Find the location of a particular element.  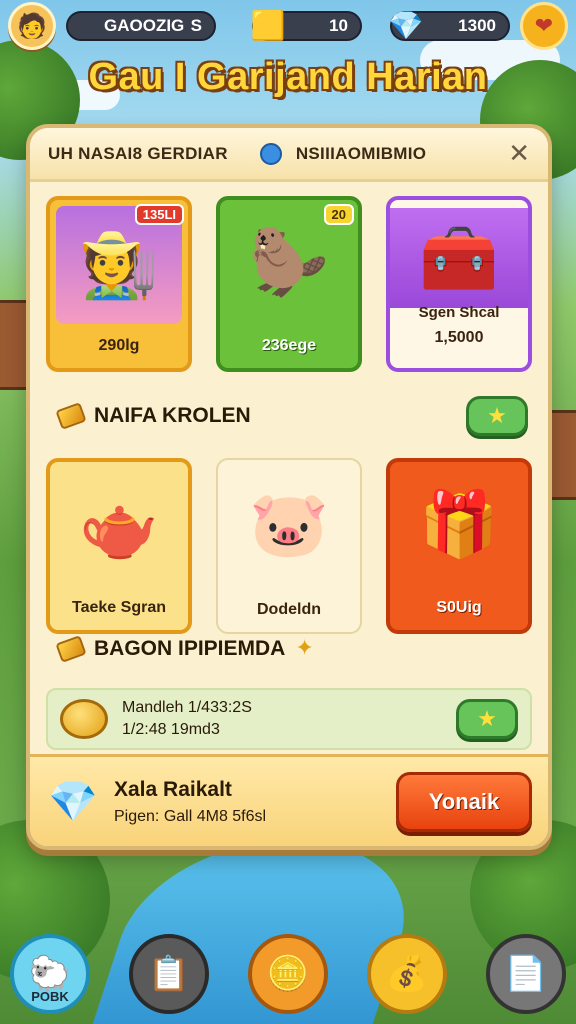

panel-header: UH NASAI8 GERDIAR NSIIIAOMIBMIO ✕ is located at coordinates (289, 155).